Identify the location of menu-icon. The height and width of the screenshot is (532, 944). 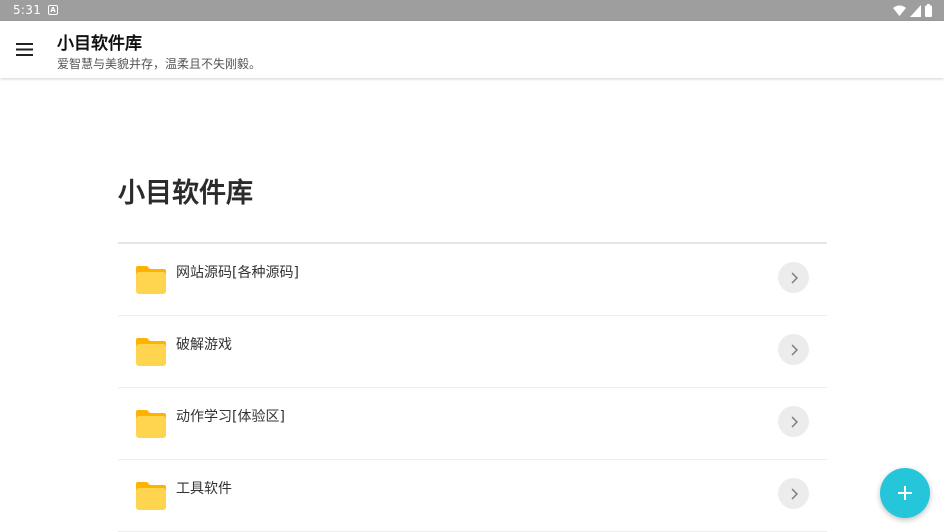
(24, 49).